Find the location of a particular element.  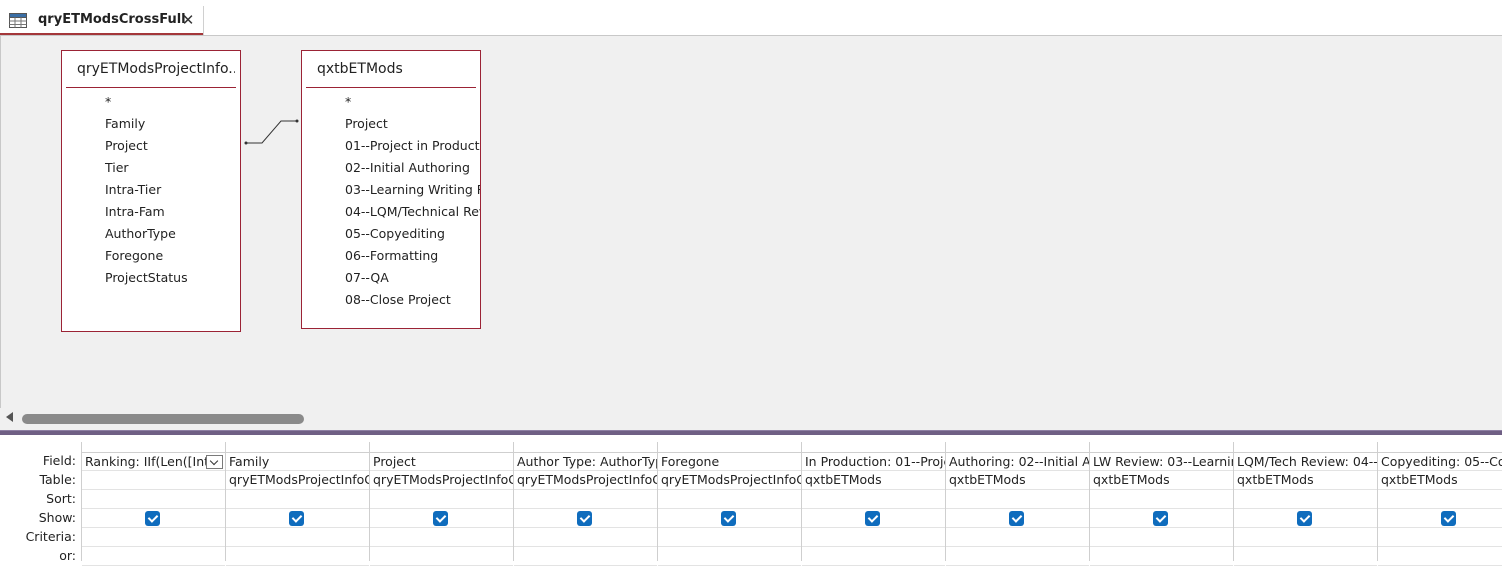

grid-field-cell: Family is located at coordinates (297, 461).